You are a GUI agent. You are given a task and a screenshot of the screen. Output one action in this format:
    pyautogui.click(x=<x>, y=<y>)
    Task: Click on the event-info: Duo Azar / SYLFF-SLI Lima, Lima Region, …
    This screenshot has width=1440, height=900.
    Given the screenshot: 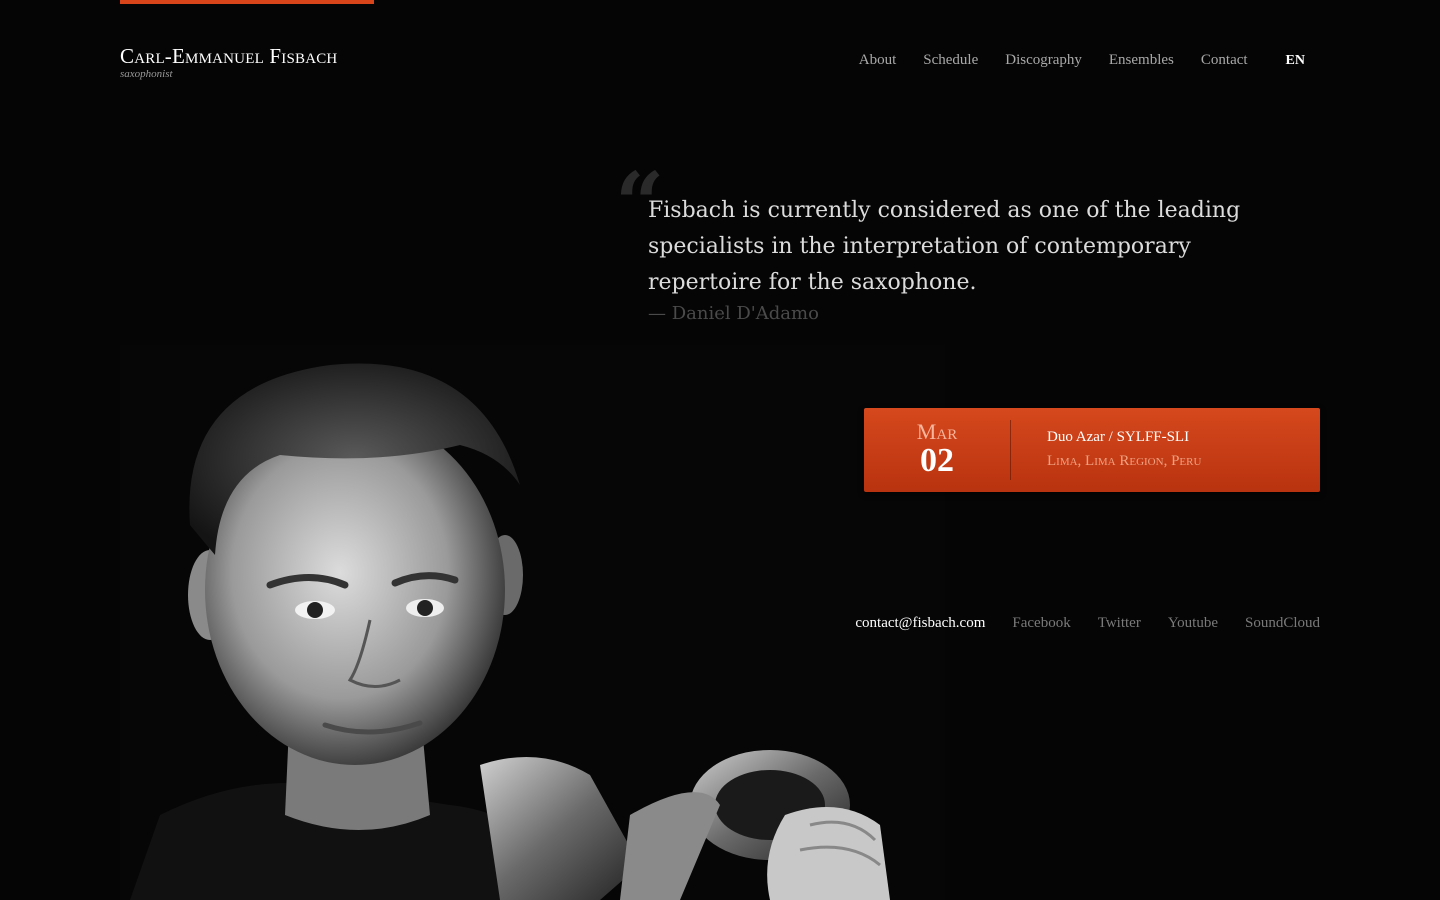 What is the action you would take?
    pyautogui.click(x=1106, y=450)
    